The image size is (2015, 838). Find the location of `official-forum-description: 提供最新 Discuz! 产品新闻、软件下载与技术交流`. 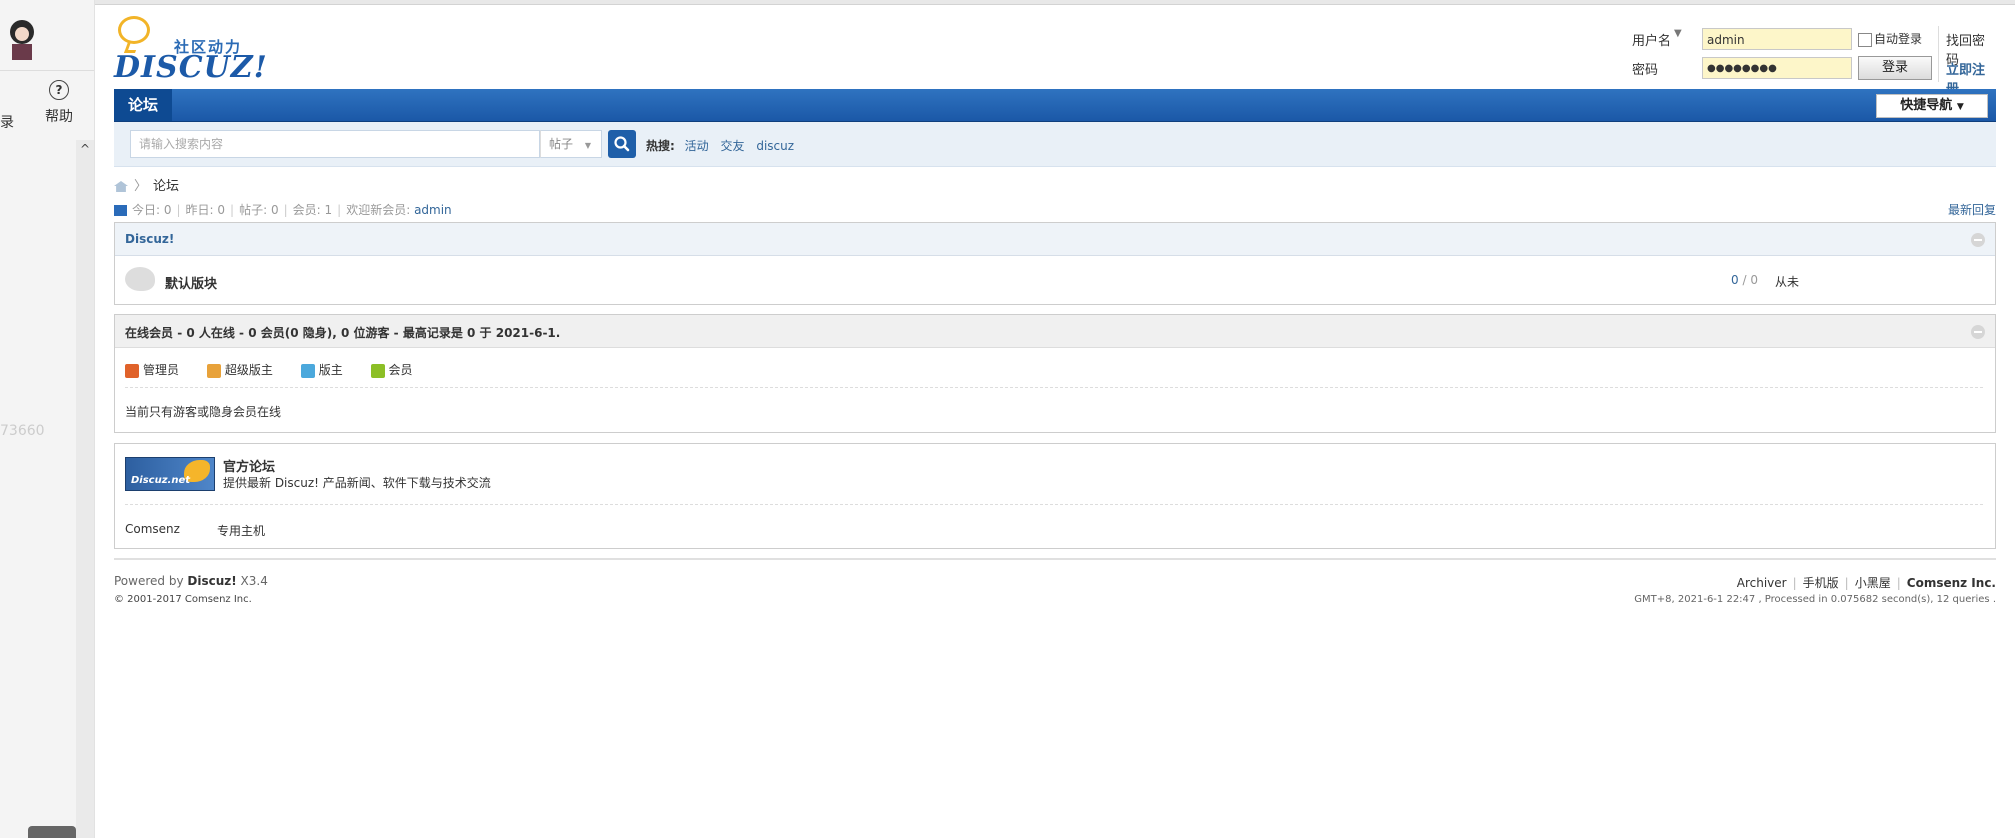

official-forum-description: 提供最新 Discuz! 产品新闻、软件下载与技术交流 is located at coordinates (357, 483).